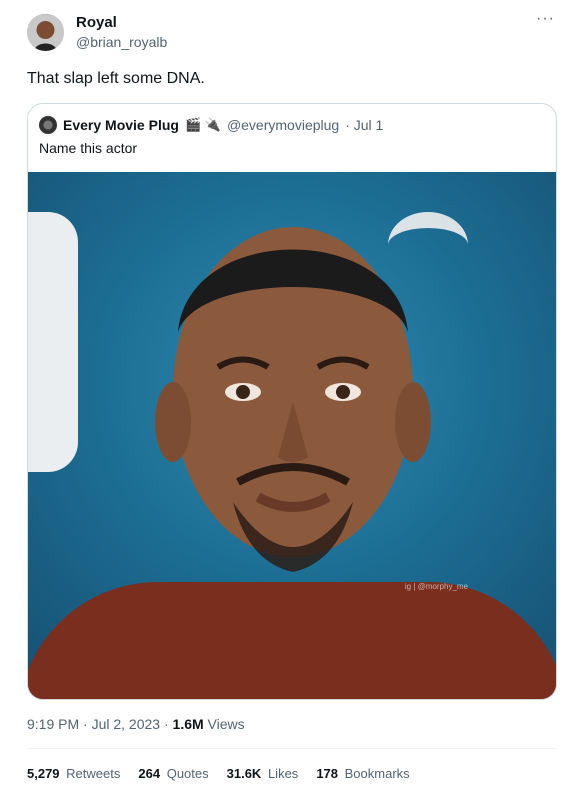 This screenshot has height=800, width=575. Describe the element at coordinates (364, 125) in the screenshot. I see `quoted-date: · Jul 1` at that location.